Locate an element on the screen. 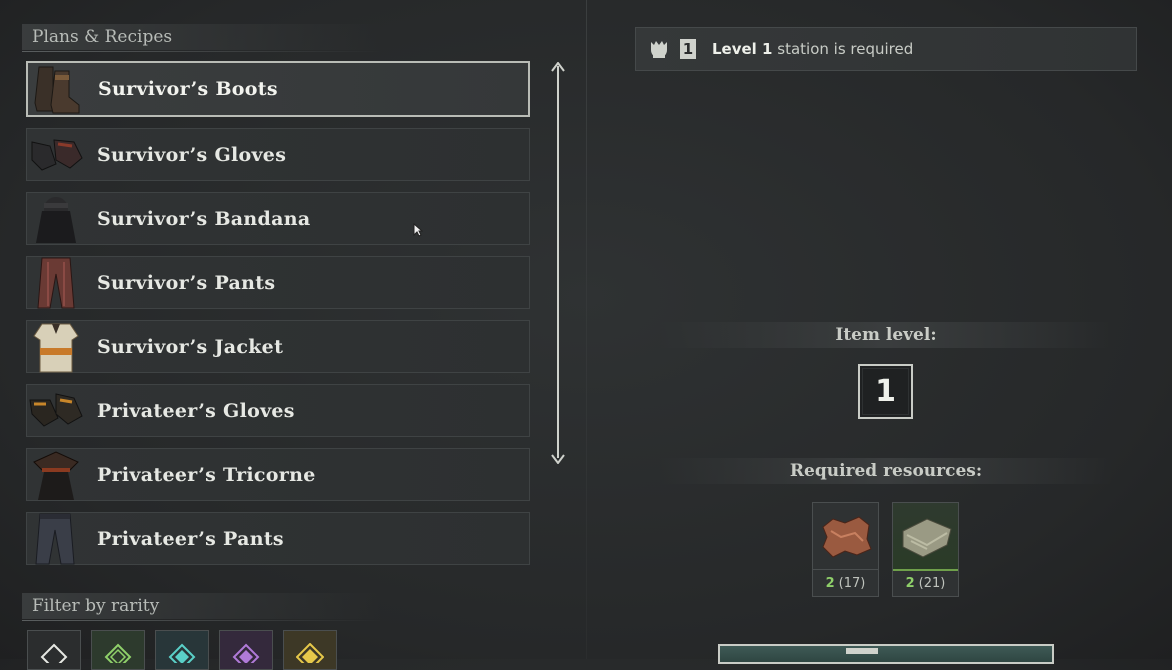 This screenshot has height=670, width=1172. station-requirement-text: Level 1 station is required is located at coordinates (812, 49).